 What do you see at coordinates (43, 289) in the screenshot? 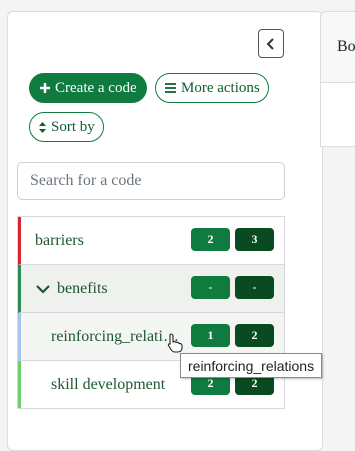
I see `chevron-down-icon` at bounding box center [43, 289].